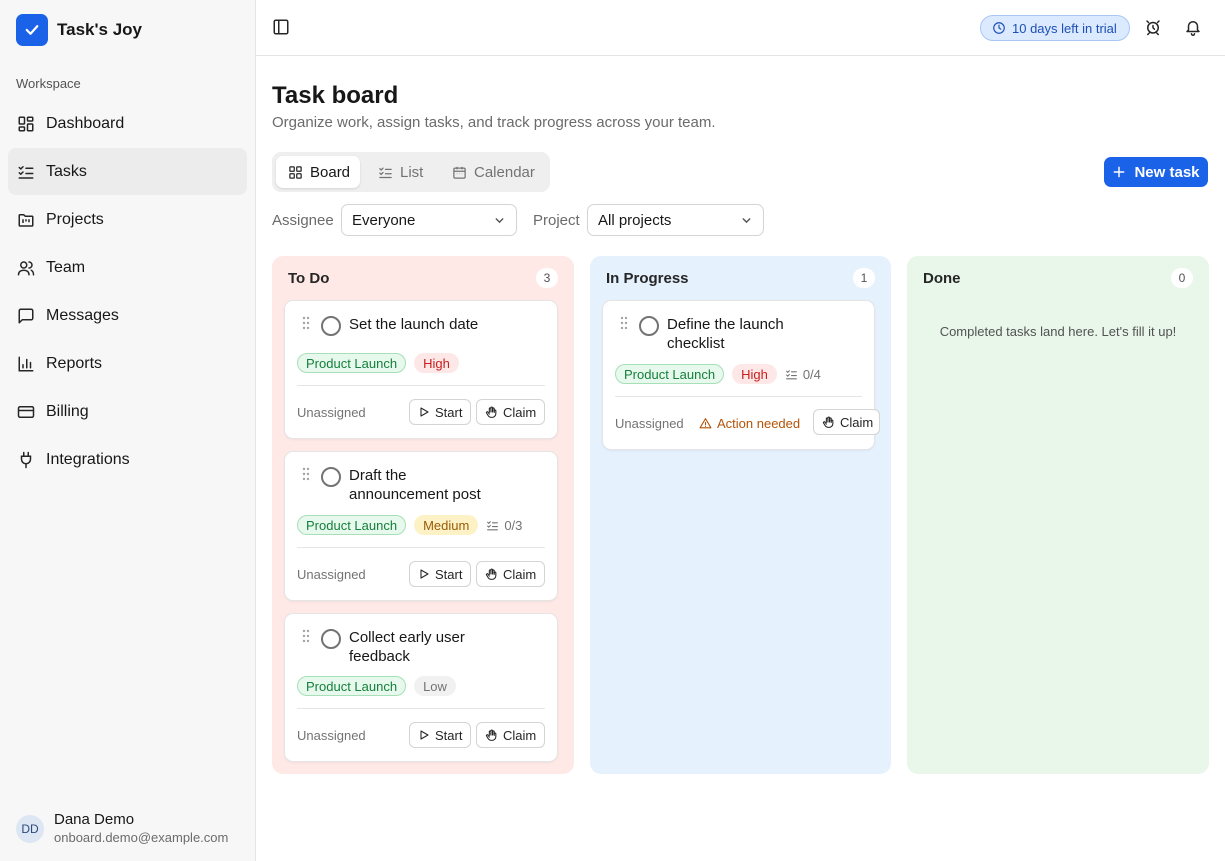  I want to click on subtasks-count: 0/3, so click(504, 525).